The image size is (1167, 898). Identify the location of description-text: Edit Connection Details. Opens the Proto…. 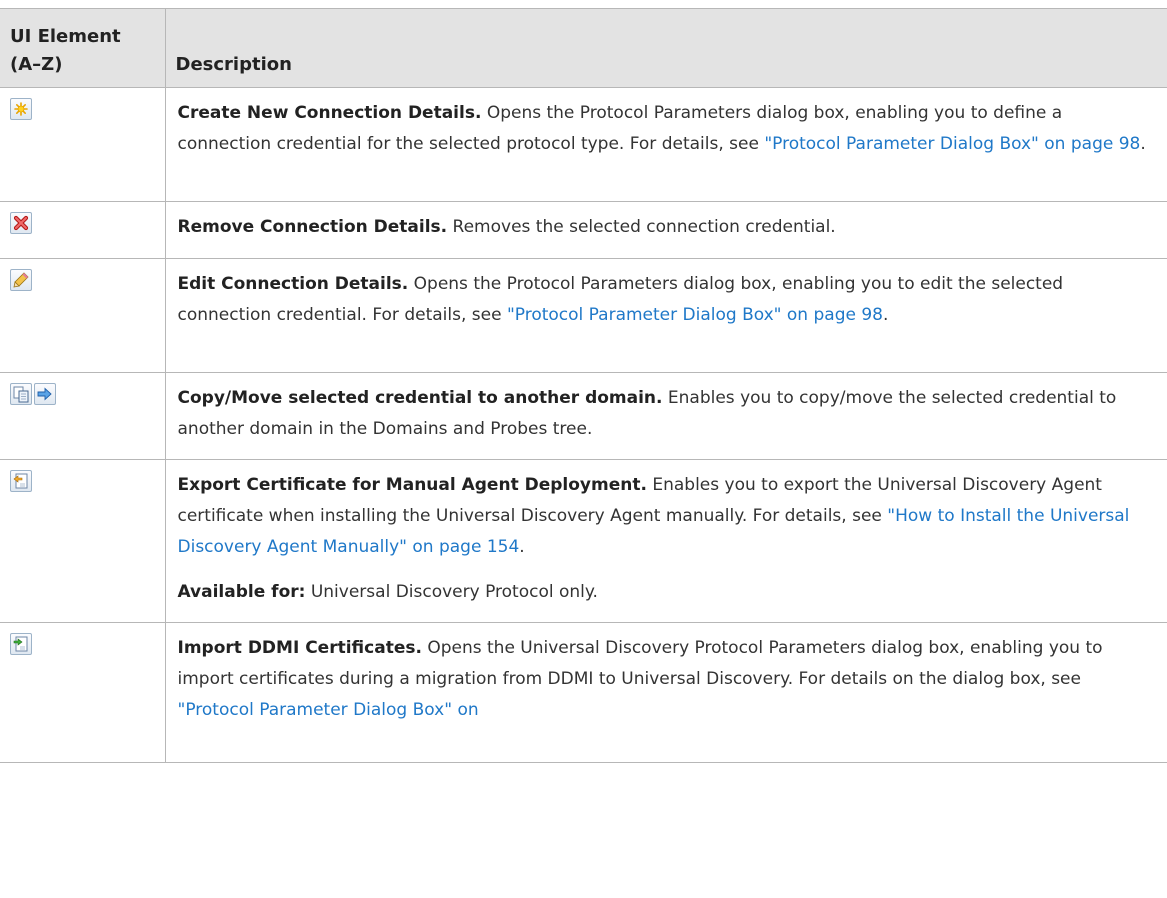
(664, 300).